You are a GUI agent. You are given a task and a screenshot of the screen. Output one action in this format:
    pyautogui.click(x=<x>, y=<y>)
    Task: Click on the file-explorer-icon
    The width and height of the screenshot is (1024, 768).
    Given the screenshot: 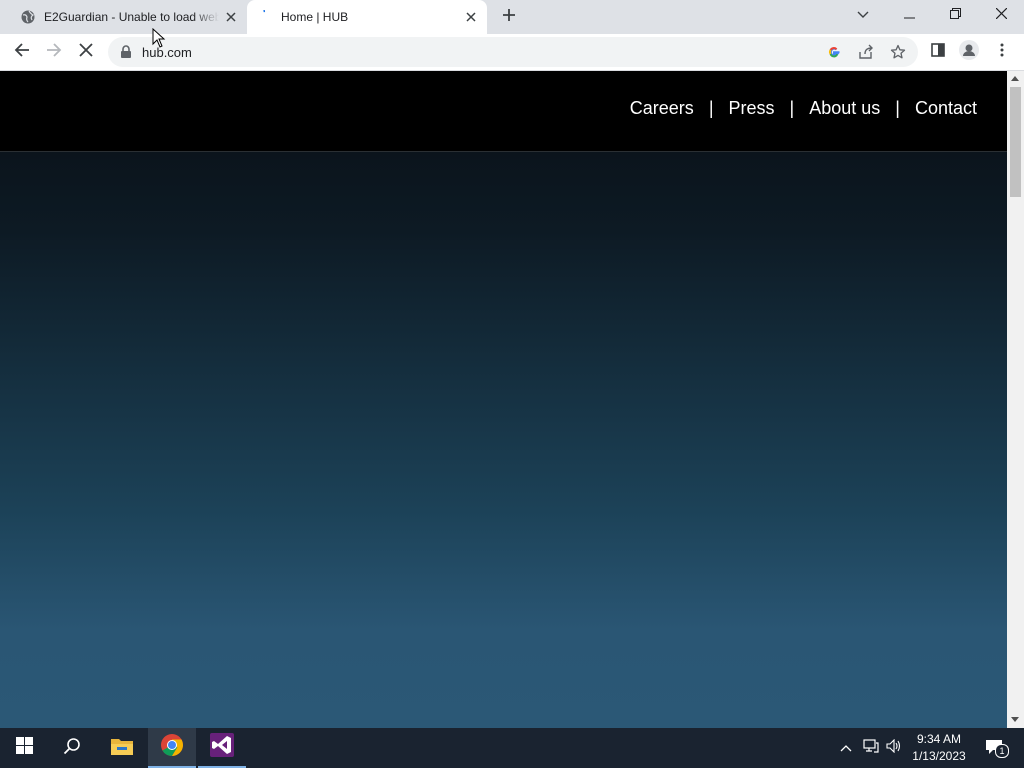 What is the action you would take?
    pyautogui.click(x=122, y=748)
    